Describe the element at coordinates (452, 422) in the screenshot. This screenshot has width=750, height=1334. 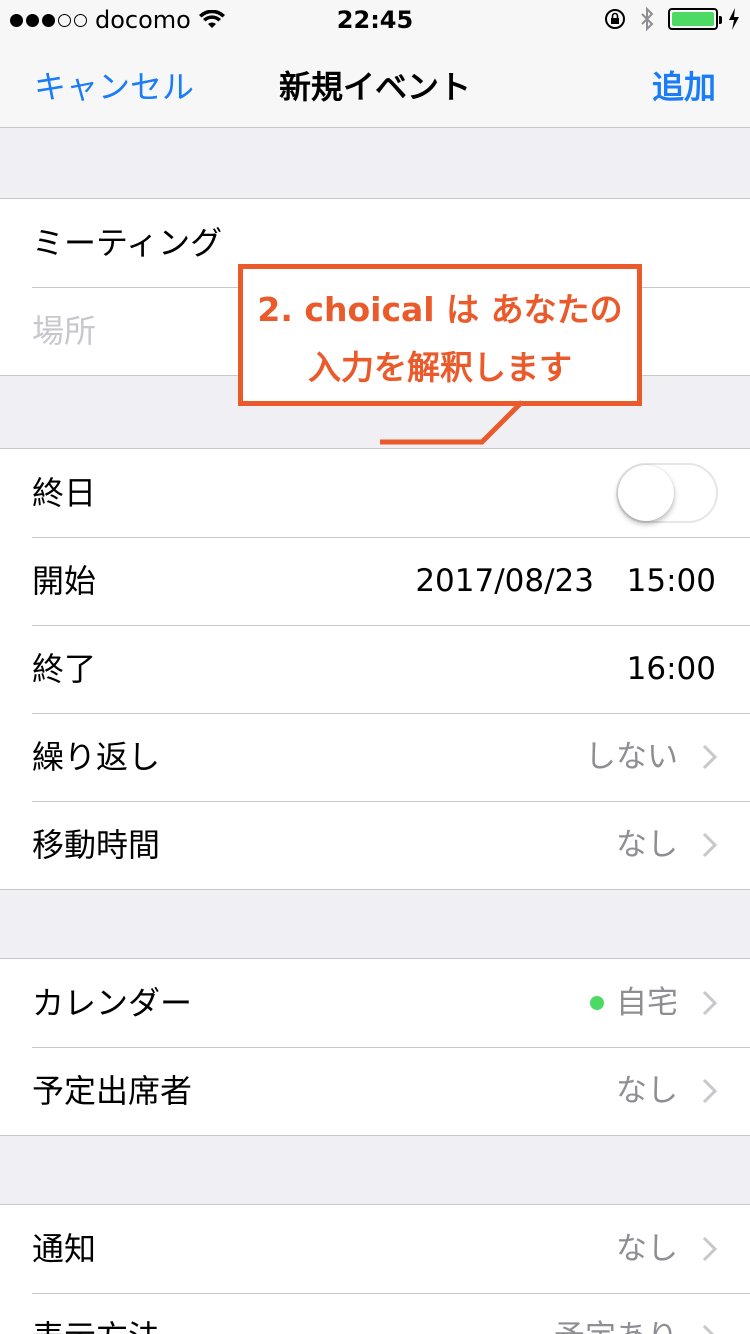
I see `callout-pointer` at that location.